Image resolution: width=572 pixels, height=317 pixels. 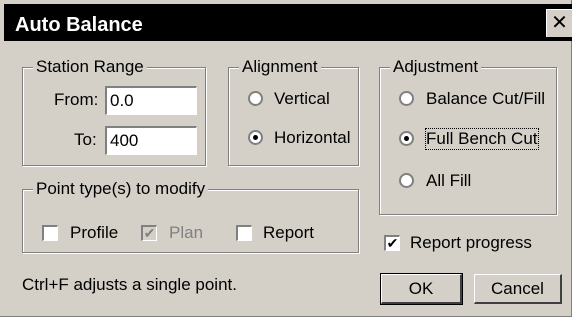 What do you see at coordinates (559, 23) in the screenshot?
I see `close-icon: ✕` at bounding box center [559, 23].